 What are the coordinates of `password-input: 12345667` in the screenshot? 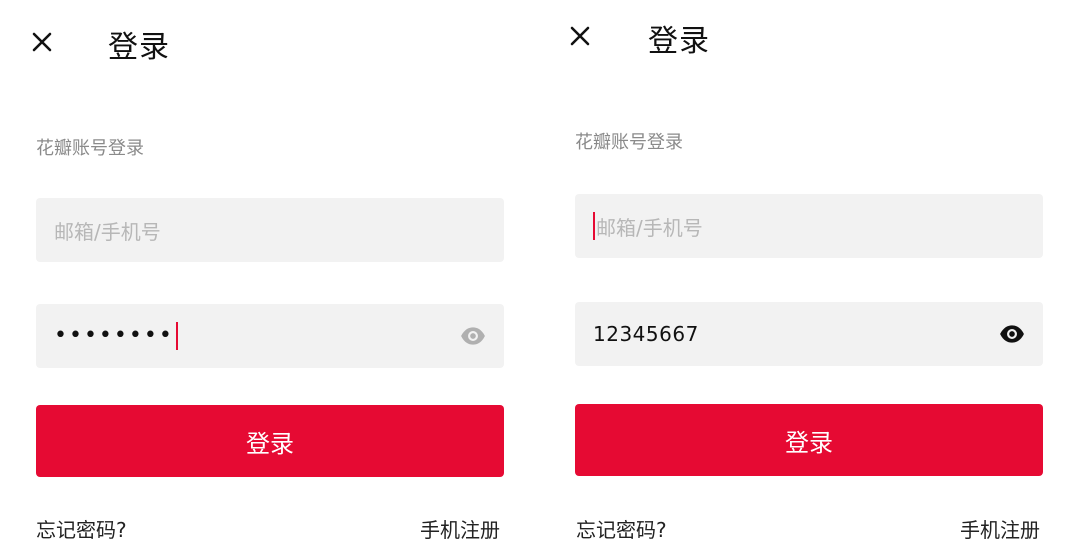 It's located at (809, 334).